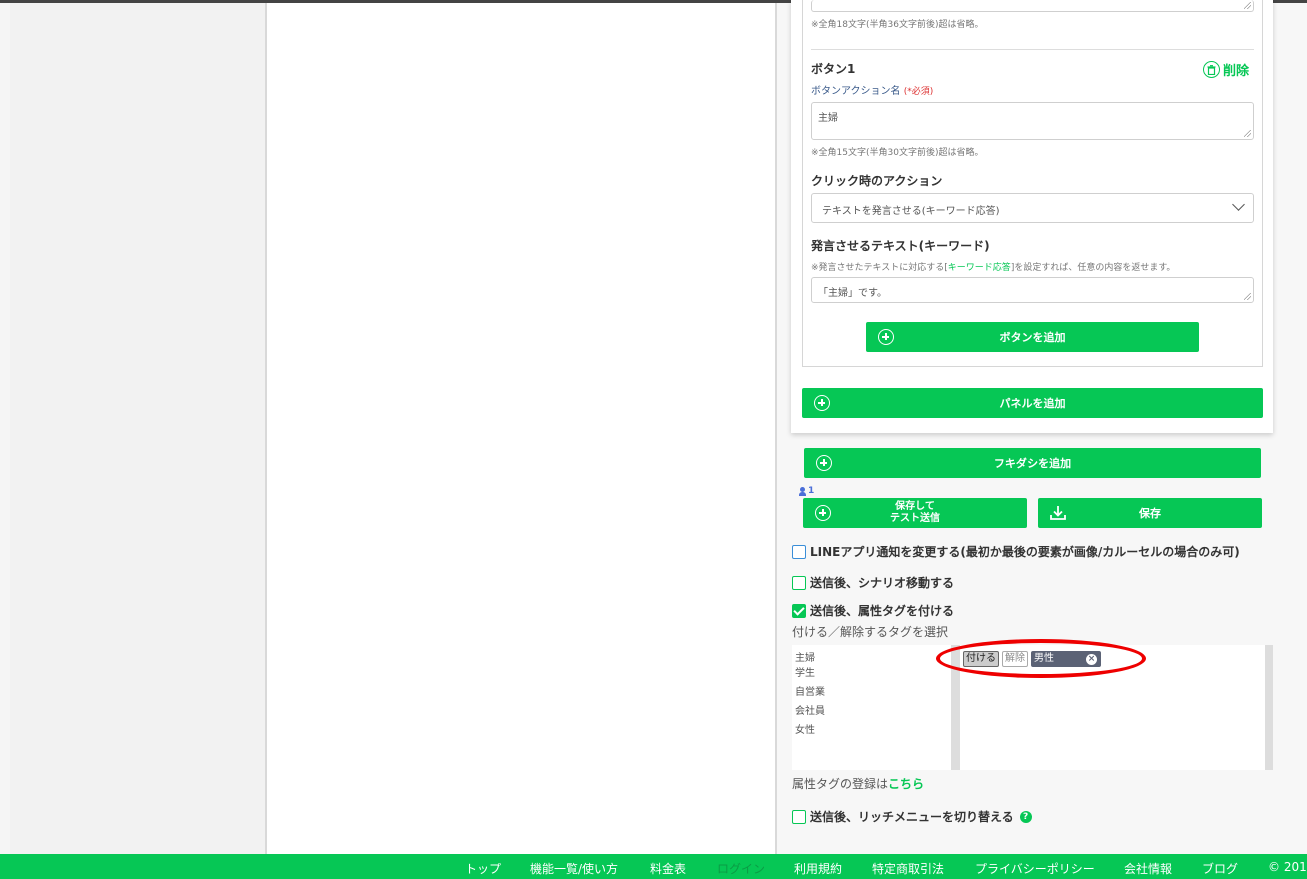 The width and height of the screenshot is (1307, 879). Describe the element at coordinates (871, 692) in the screenshot. I see `tag-list-item: 自営業` at that location.